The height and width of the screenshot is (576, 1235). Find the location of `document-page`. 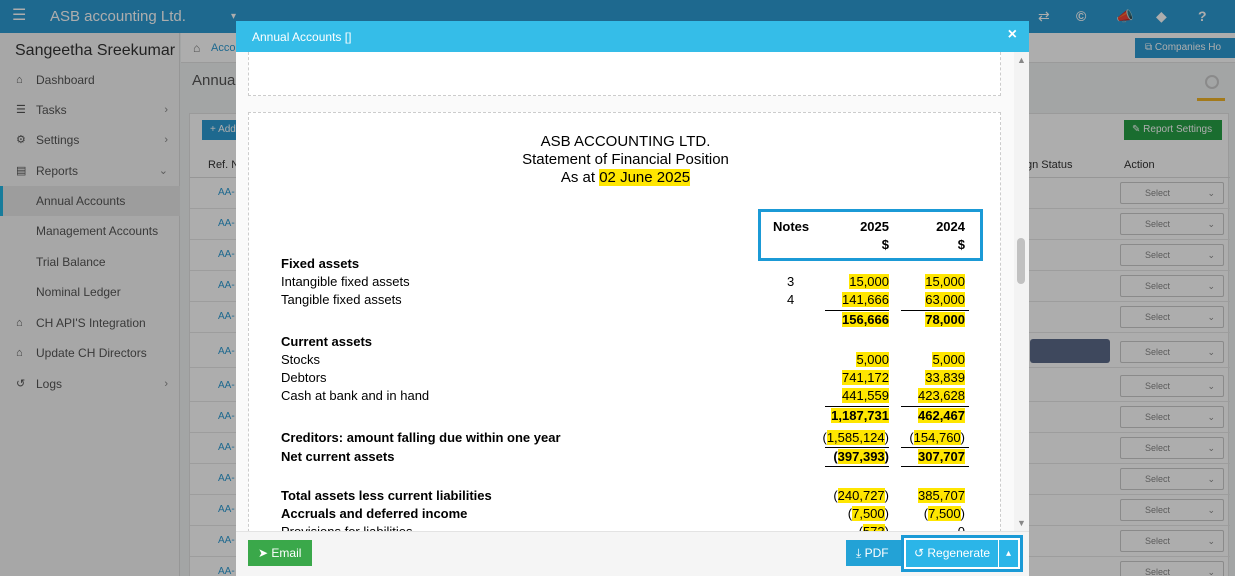

document-page is located at coordinates (624, 74).